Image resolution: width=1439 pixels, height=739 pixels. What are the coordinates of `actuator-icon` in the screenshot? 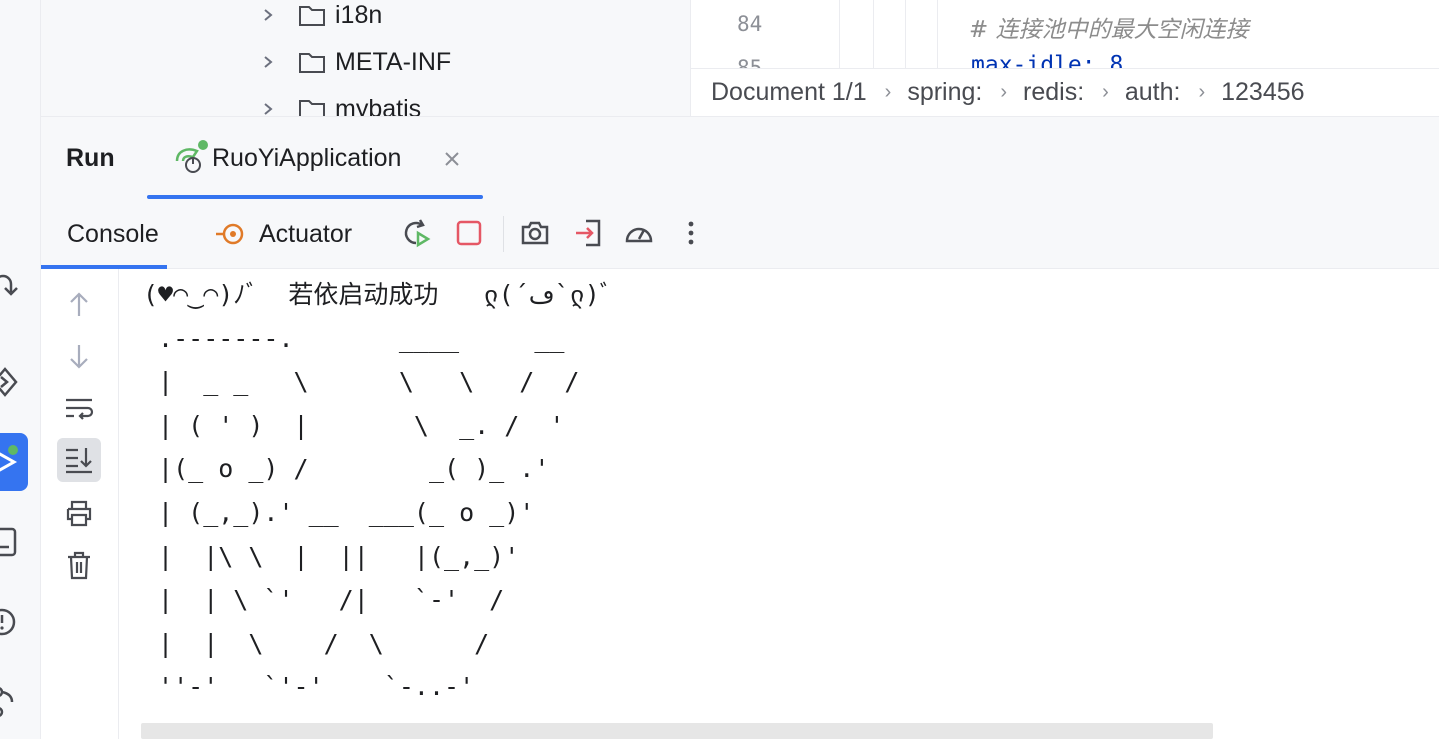 It's located at (230, 234).